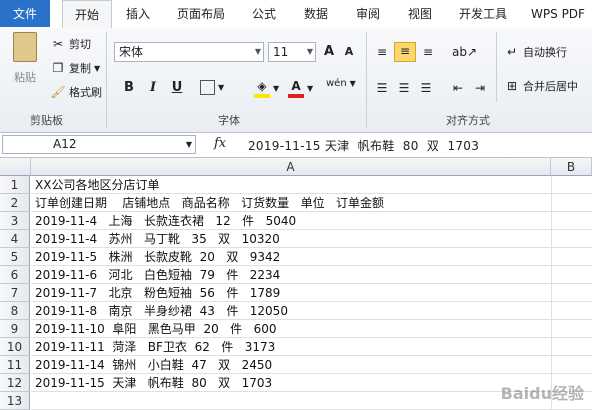  What do you see at coordinates (201, 13) in the screenshot?
I see `tab-page-layout: 页面布局` at bounding box center [201, 13].